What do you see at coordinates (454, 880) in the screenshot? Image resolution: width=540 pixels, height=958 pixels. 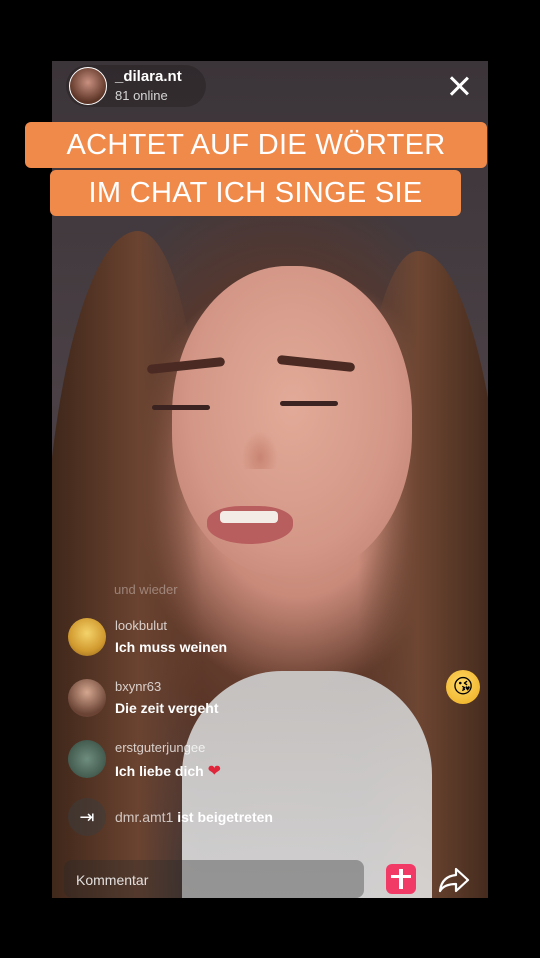 I see `share-icon` at bounding box center [454, 880].